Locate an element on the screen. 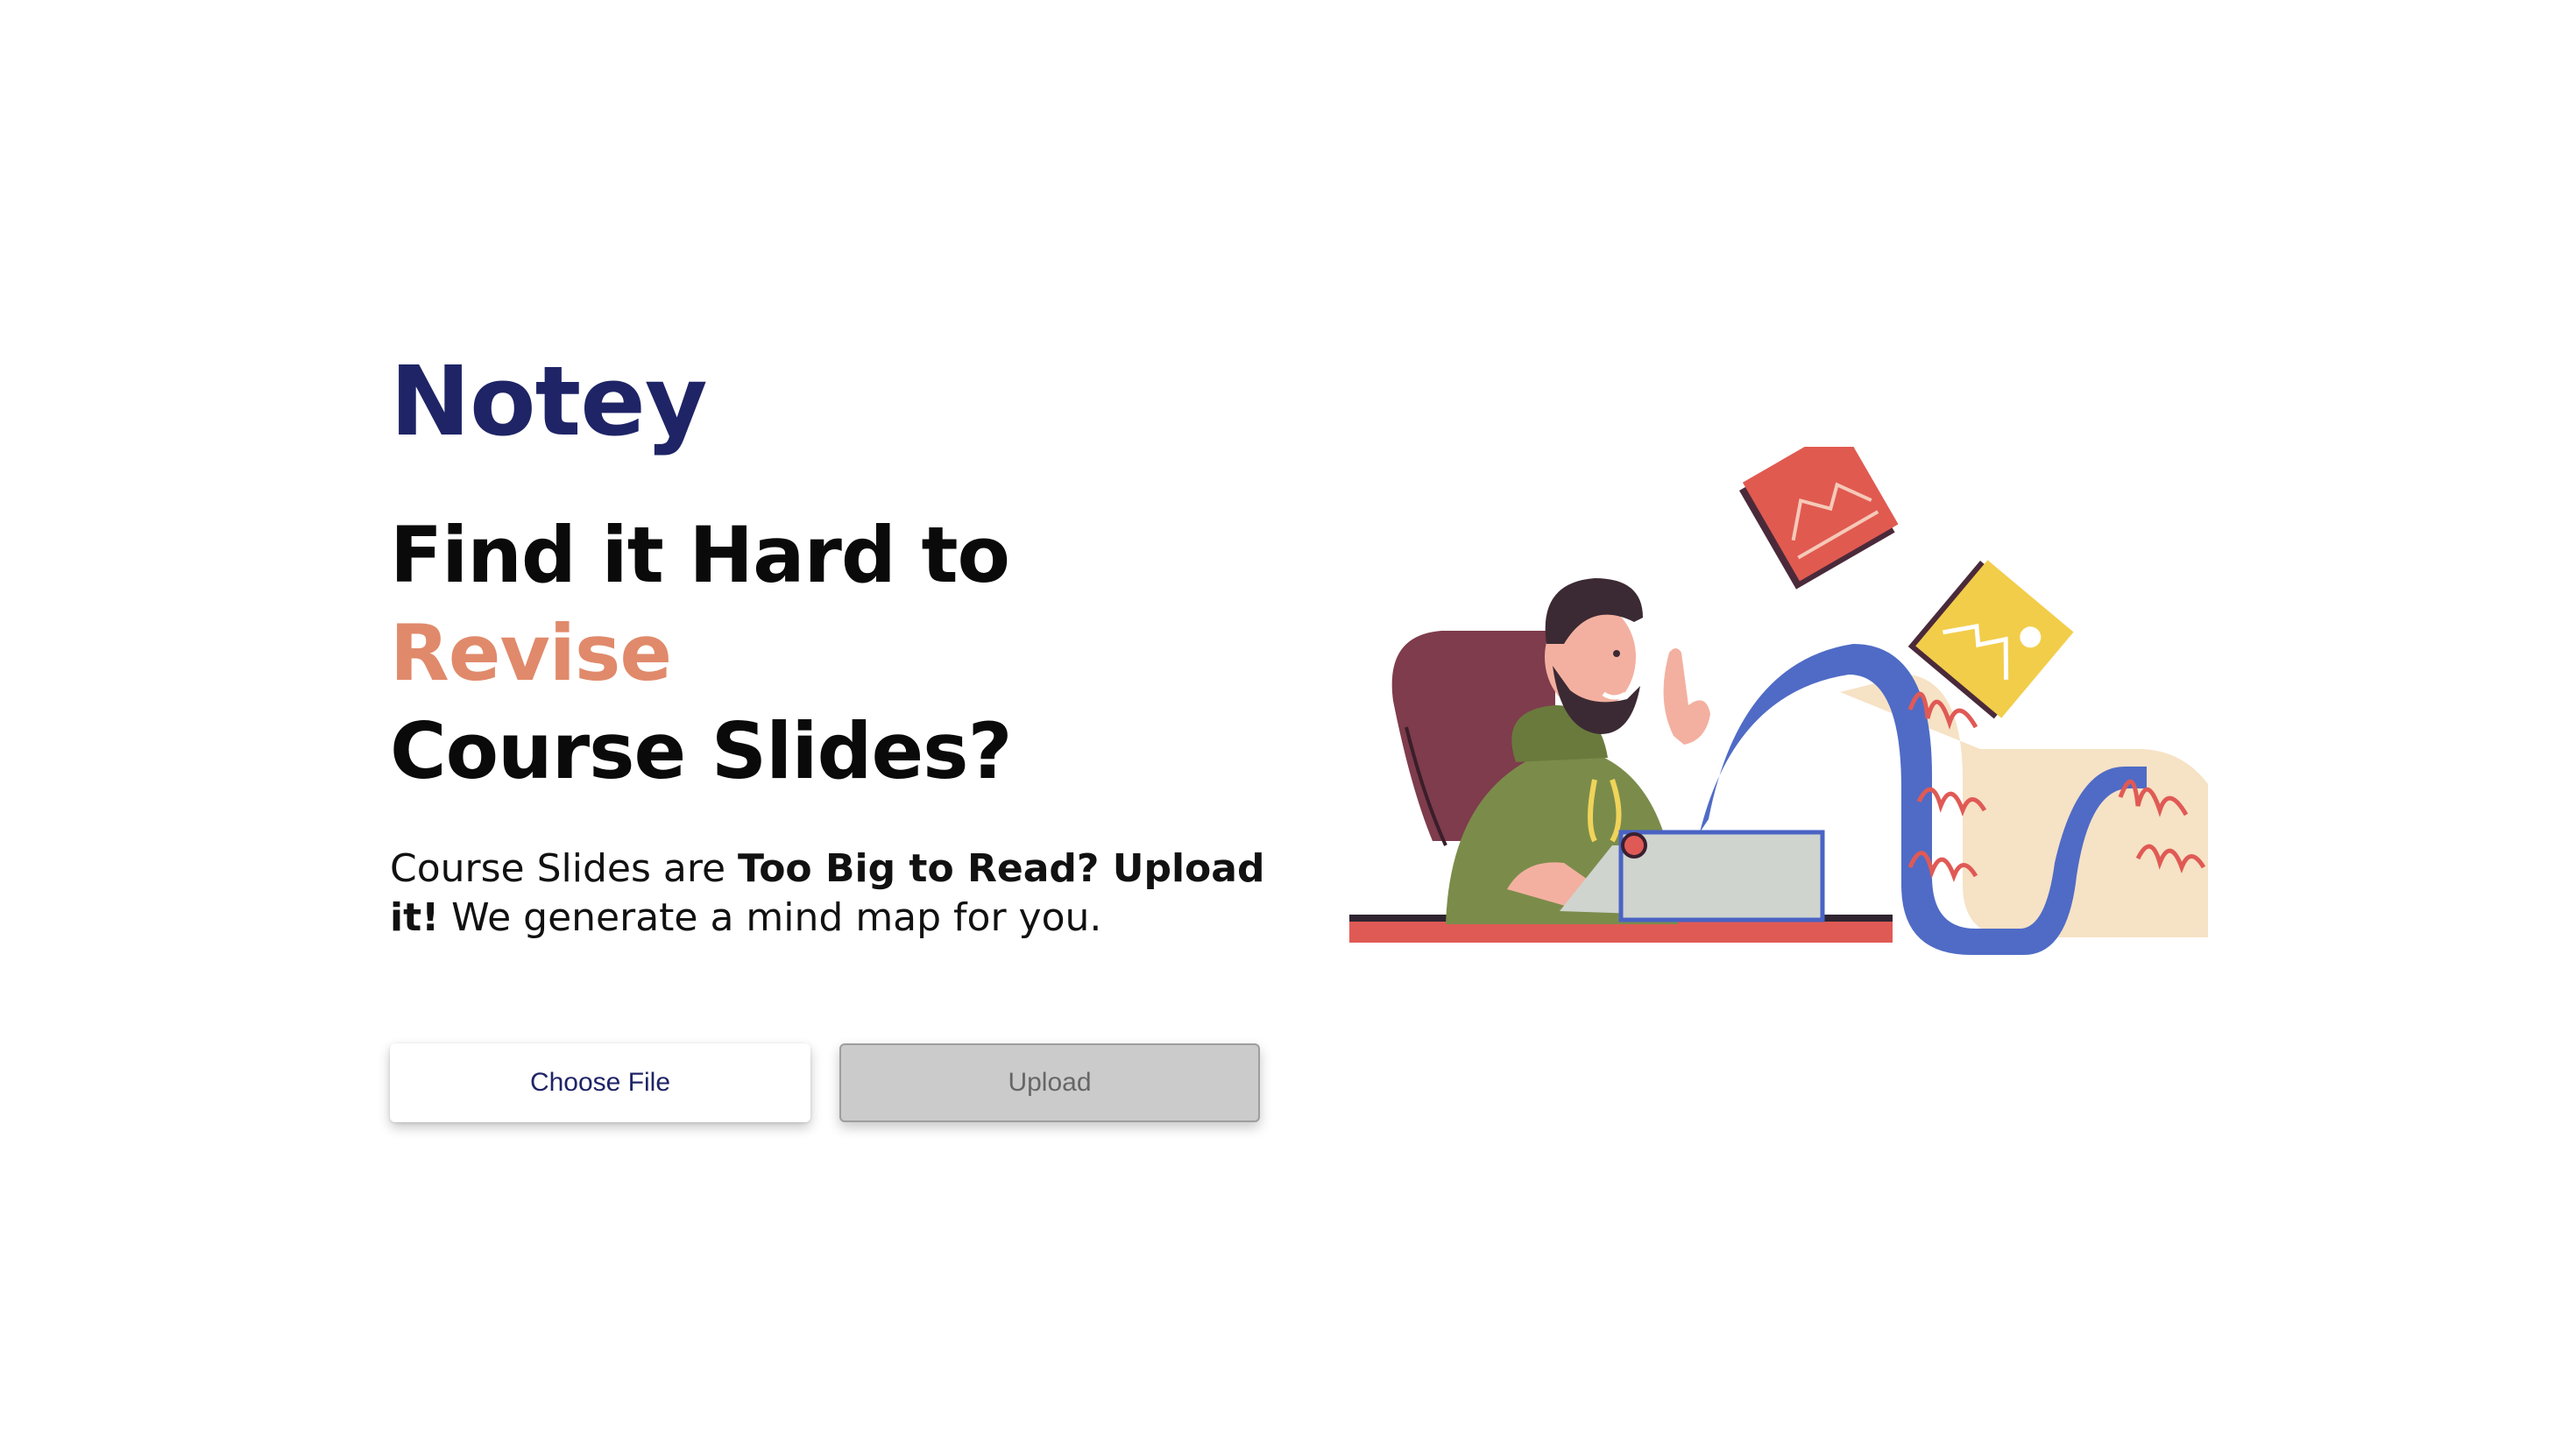 The image size is (2576, 1456). headline-accent: Revise is located at coordinates (531, 652).